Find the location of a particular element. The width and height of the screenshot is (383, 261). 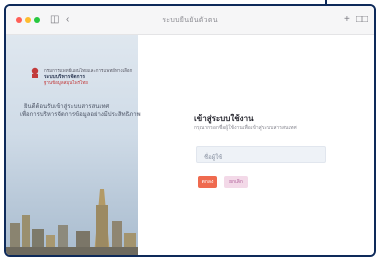

frame-notch is located at coordinates (326, 3).